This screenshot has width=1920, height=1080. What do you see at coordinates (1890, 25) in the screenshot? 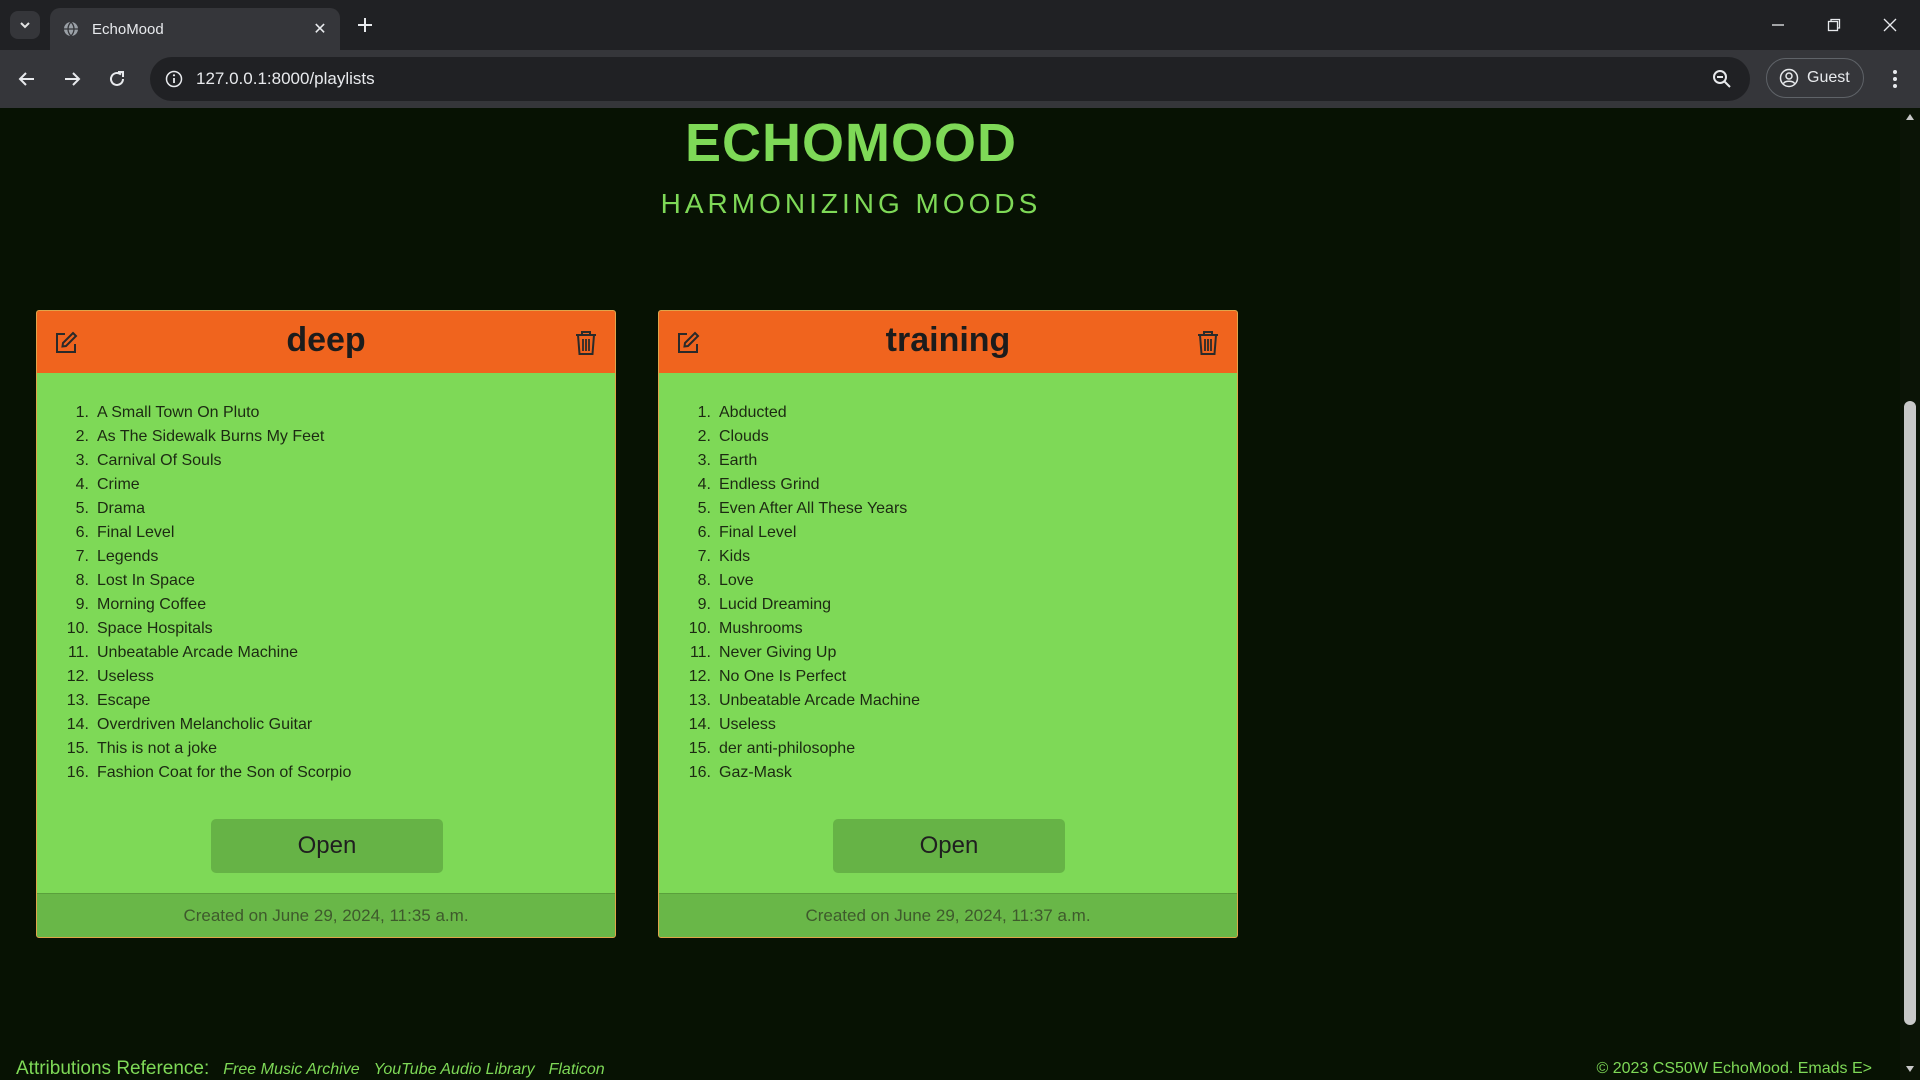
I see `close-window-icon` at bounding box center [1890, 25].